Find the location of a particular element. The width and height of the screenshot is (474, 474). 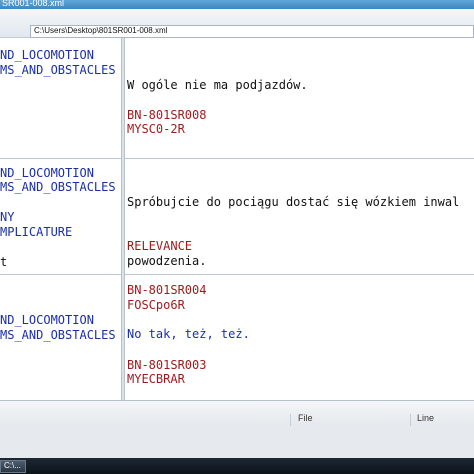

bottom-panel is located at coordinates (237, 442).